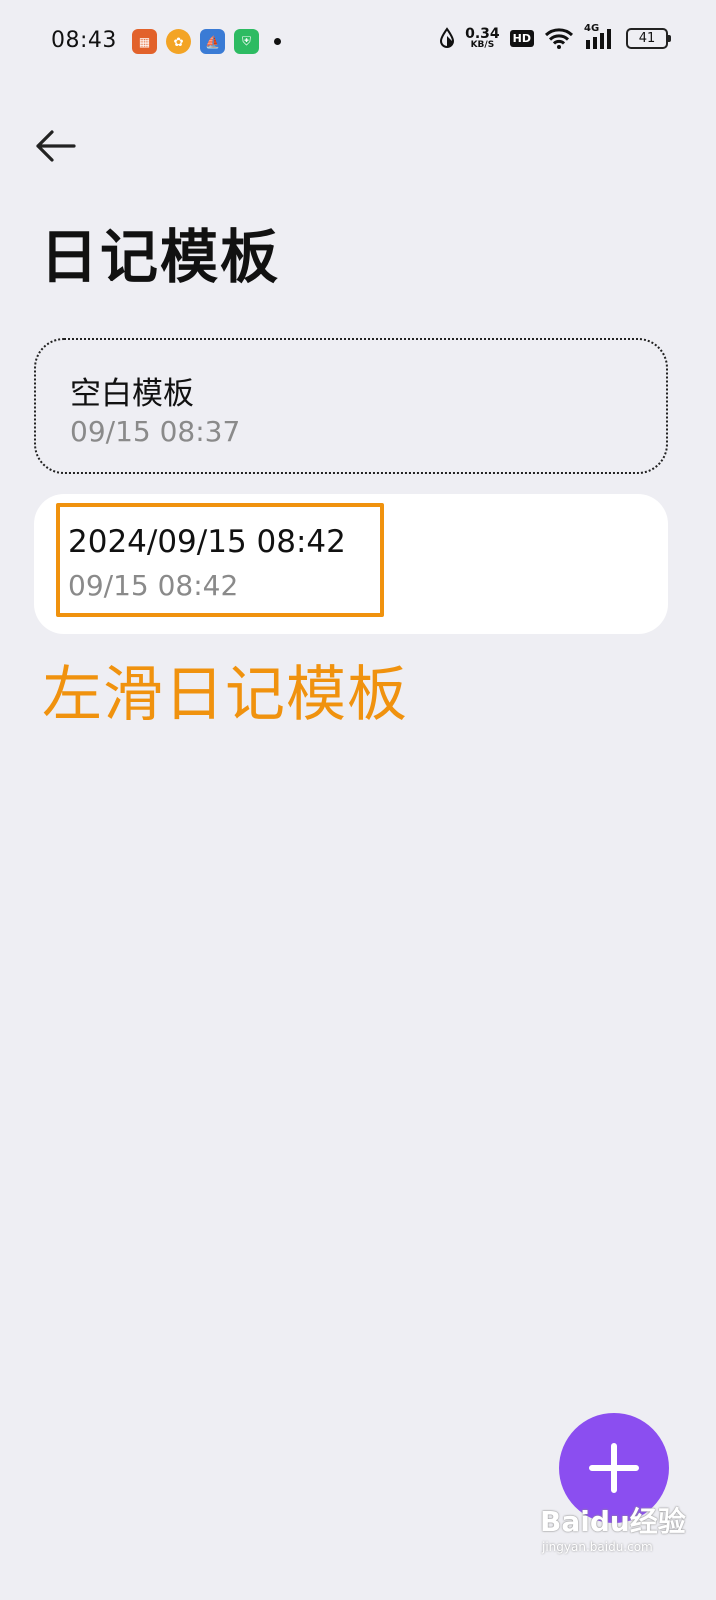  I want to click on cellular-signal: 4G, so click(600, 36).